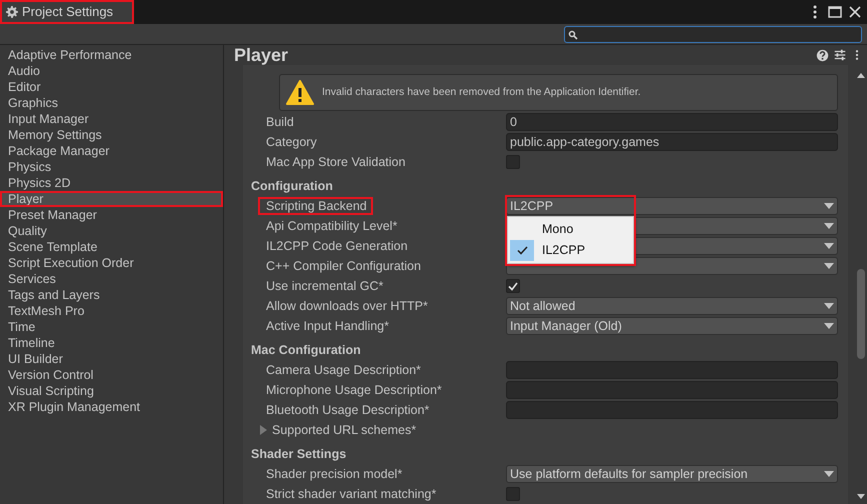 The height and width of the screenshot is (504, 867). What do you see at coordinates (111, 87) in the screenshot?
I see `sidebar-item: Editor` at bounding box center [111, 87].